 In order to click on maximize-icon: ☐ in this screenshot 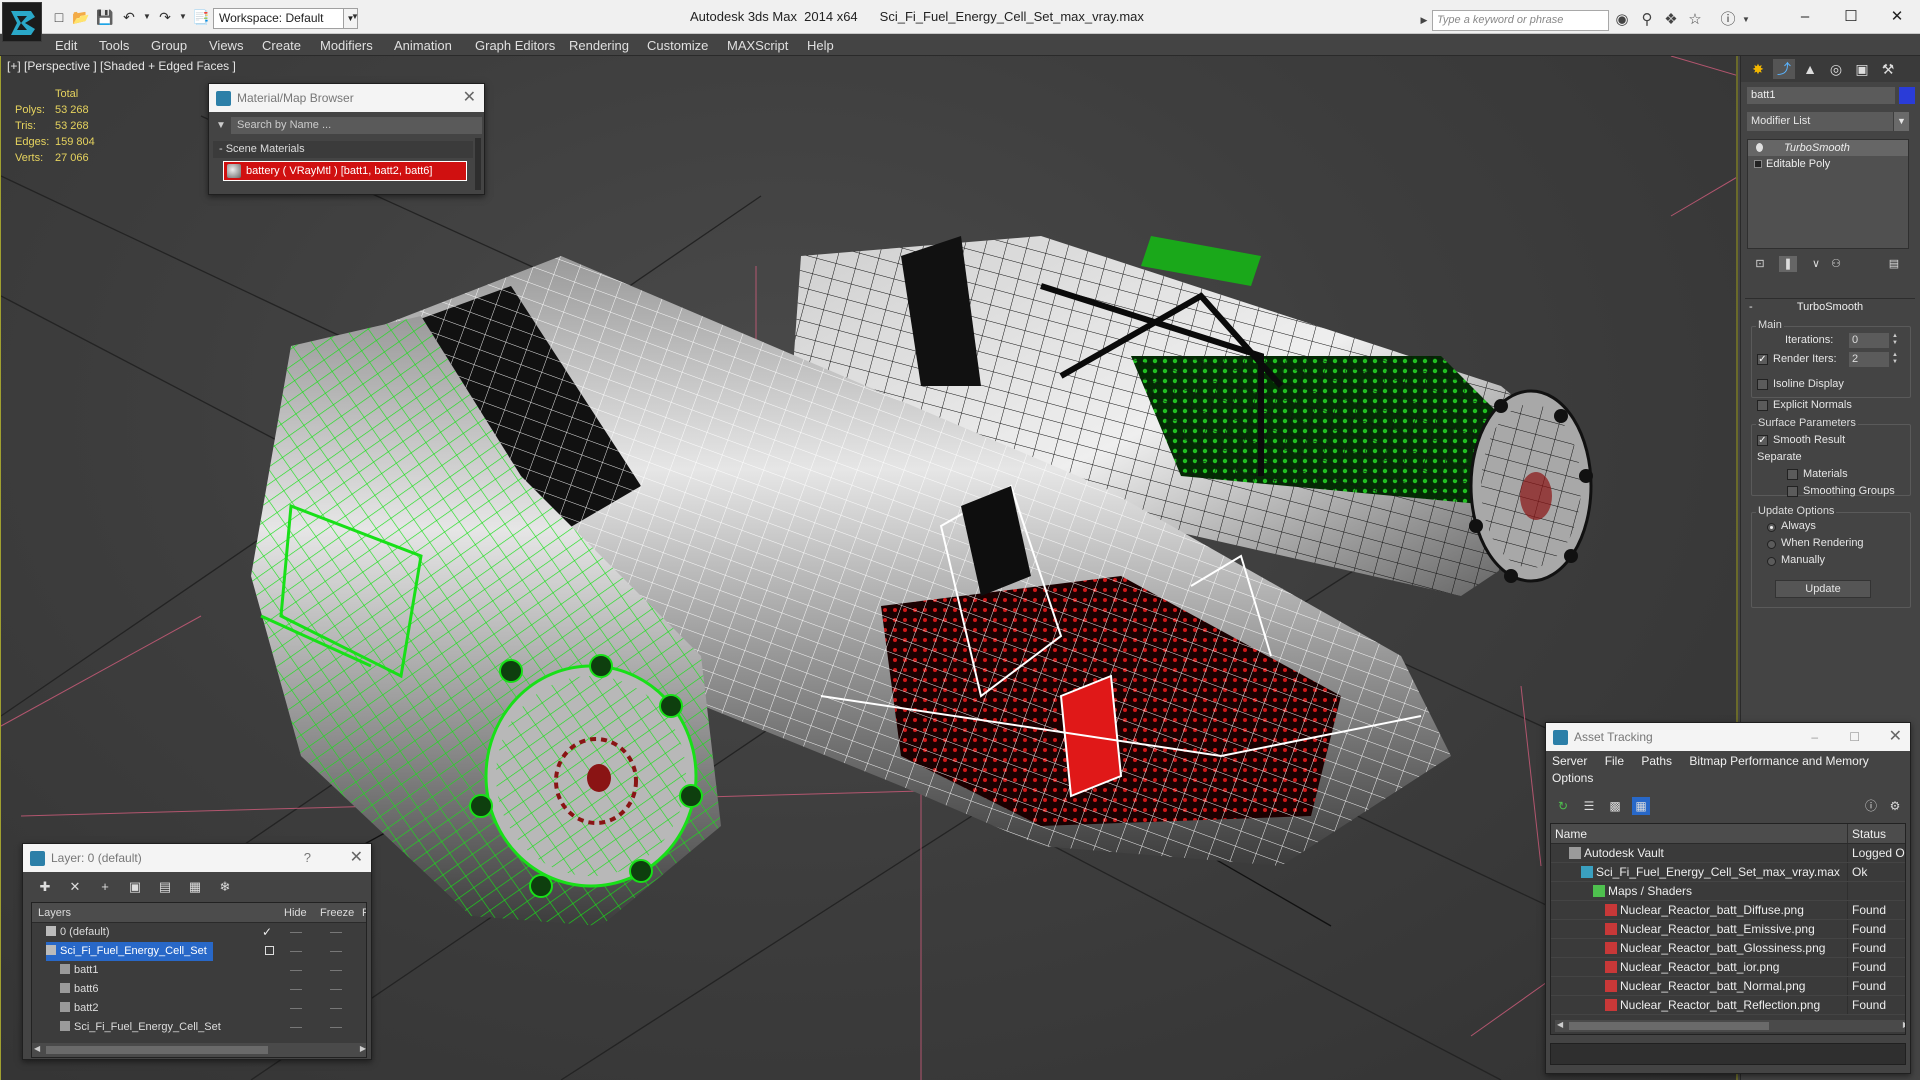, I will do `click(1854, 737)`.